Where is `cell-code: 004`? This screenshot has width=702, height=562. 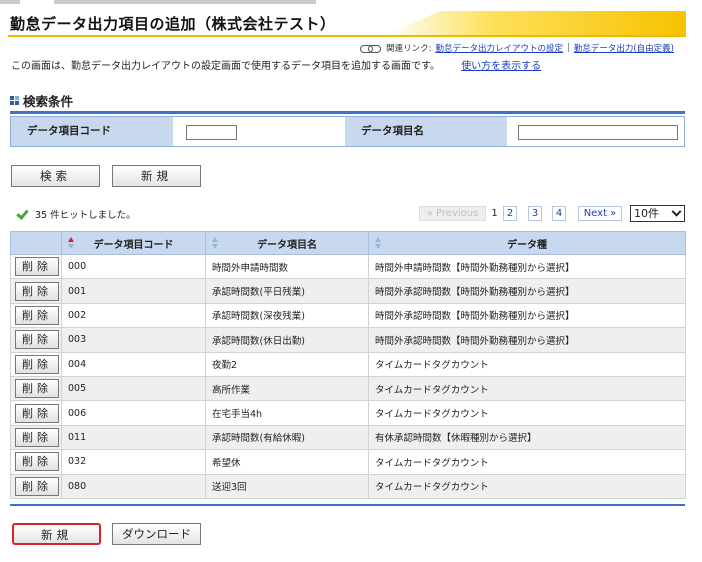 cell-code: 004 is located at coordinates (133, 364).